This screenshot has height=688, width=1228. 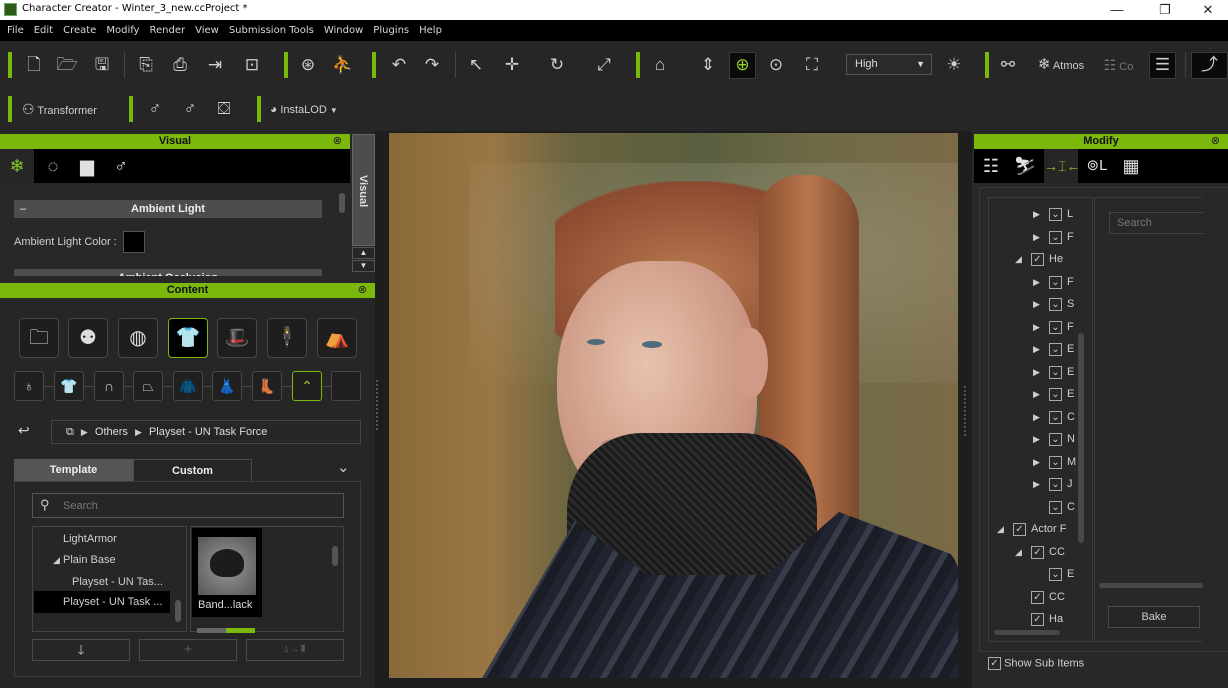 I want to click on morph-tree-scrollbar, so click(x=1081, y=438).